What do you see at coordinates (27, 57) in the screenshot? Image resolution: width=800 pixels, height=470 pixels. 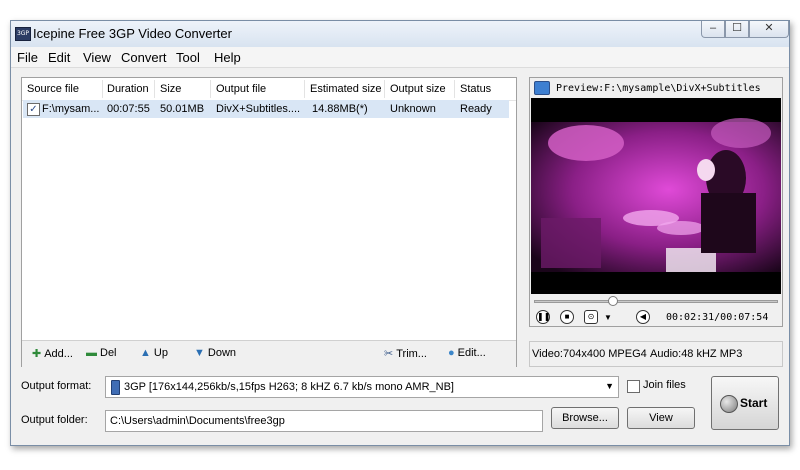 I see `menu-file: File` at bounding box center [27, 57].